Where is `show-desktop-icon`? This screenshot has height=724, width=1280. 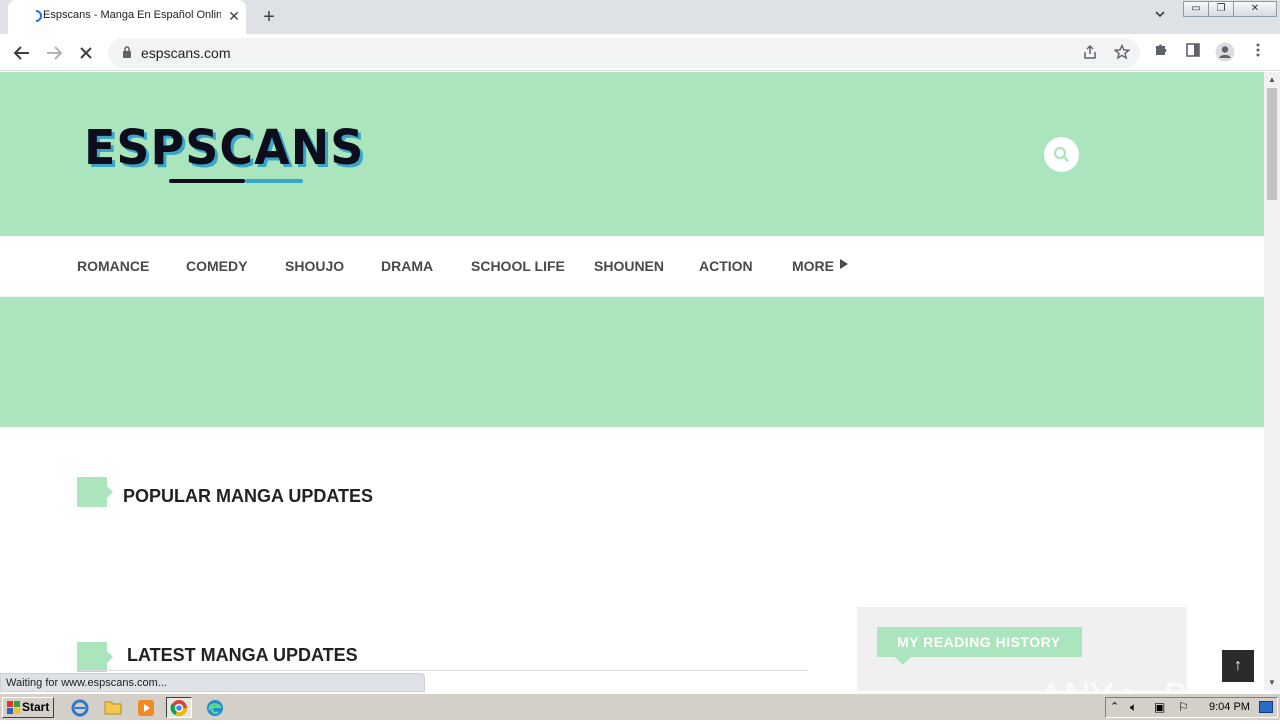
show-desktop-icon is located at coordinates (1266, 707).